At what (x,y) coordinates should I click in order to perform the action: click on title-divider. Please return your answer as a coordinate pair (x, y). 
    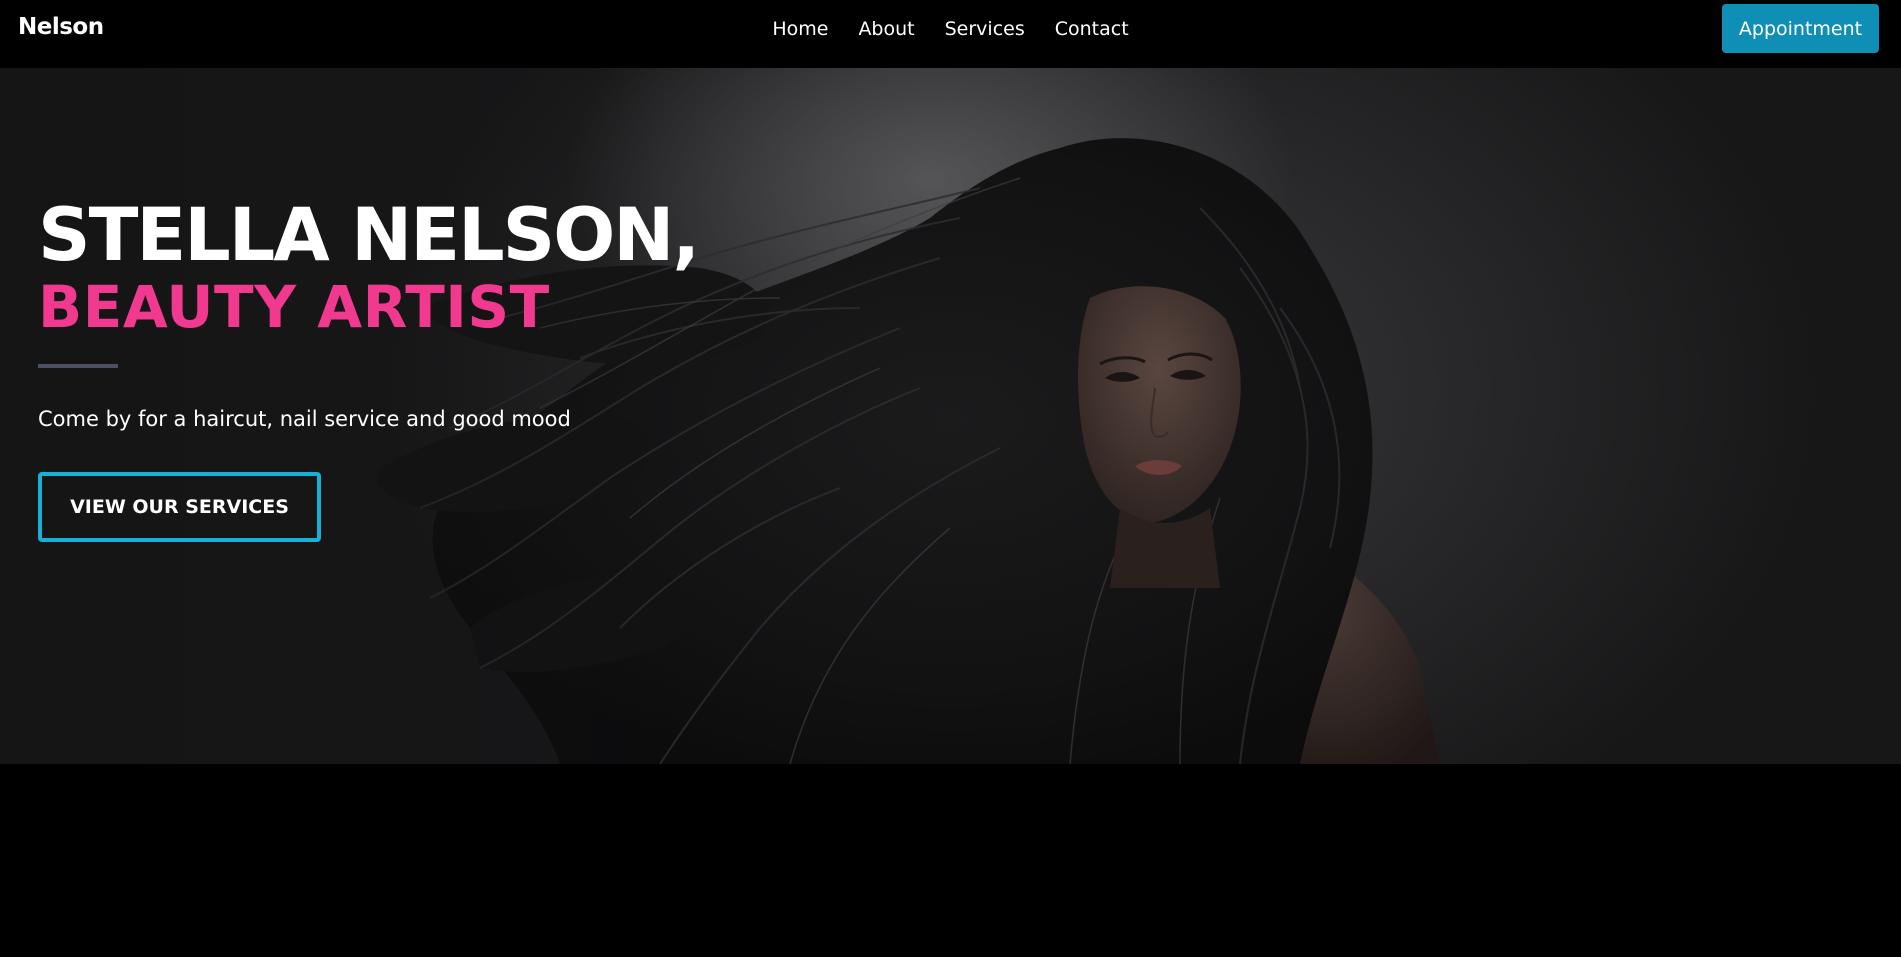
    Looking at the image, I should click on (78, 366).